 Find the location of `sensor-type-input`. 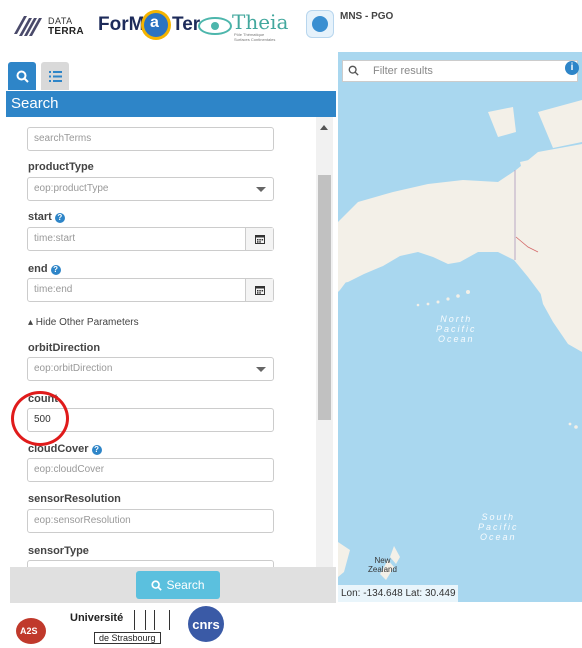

sensor-type-input is located at coordinates (150, 563).